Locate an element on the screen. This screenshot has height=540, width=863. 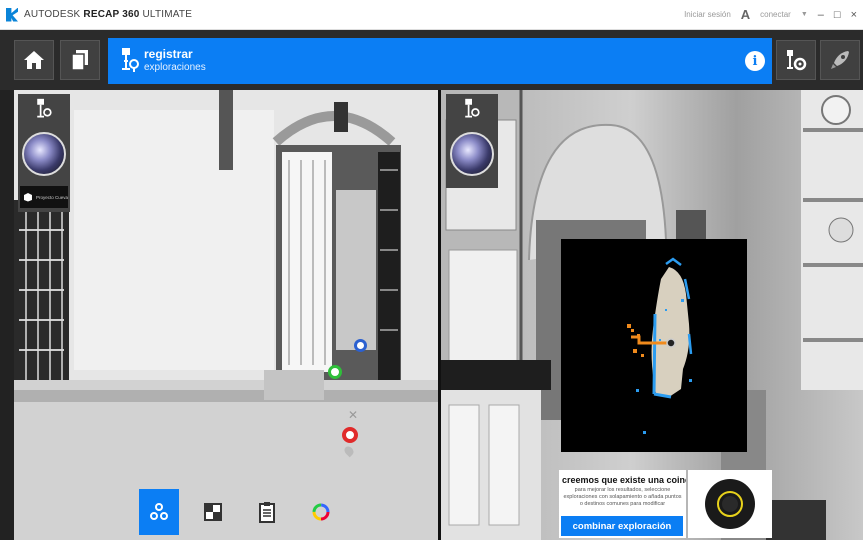
signin-link: Iniciar sesión is located at coordinates (707, 14).